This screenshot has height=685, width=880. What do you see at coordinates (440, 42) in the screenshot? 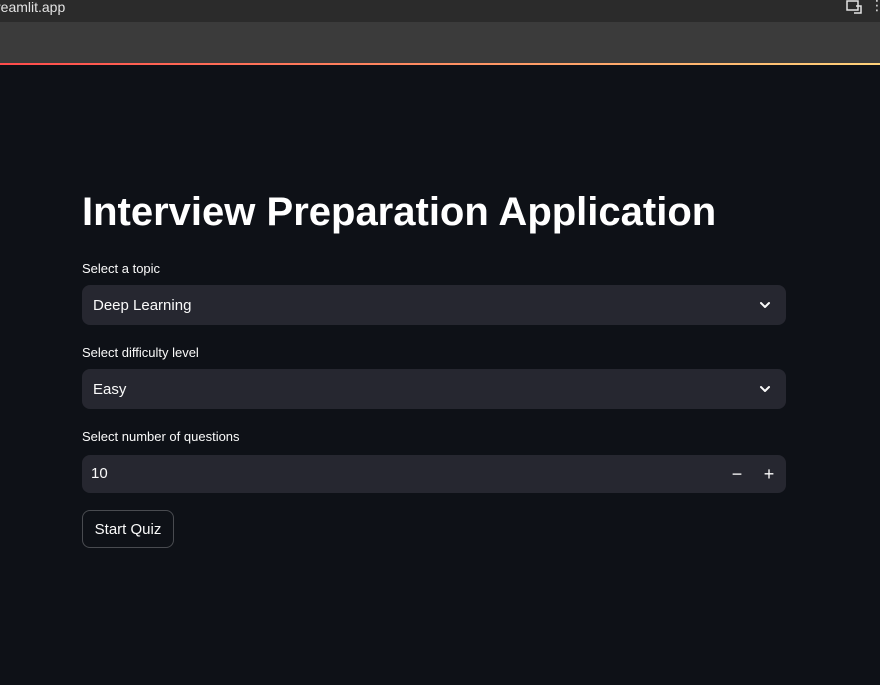
I see `app-toolbar` at bounding box center [440, 42].